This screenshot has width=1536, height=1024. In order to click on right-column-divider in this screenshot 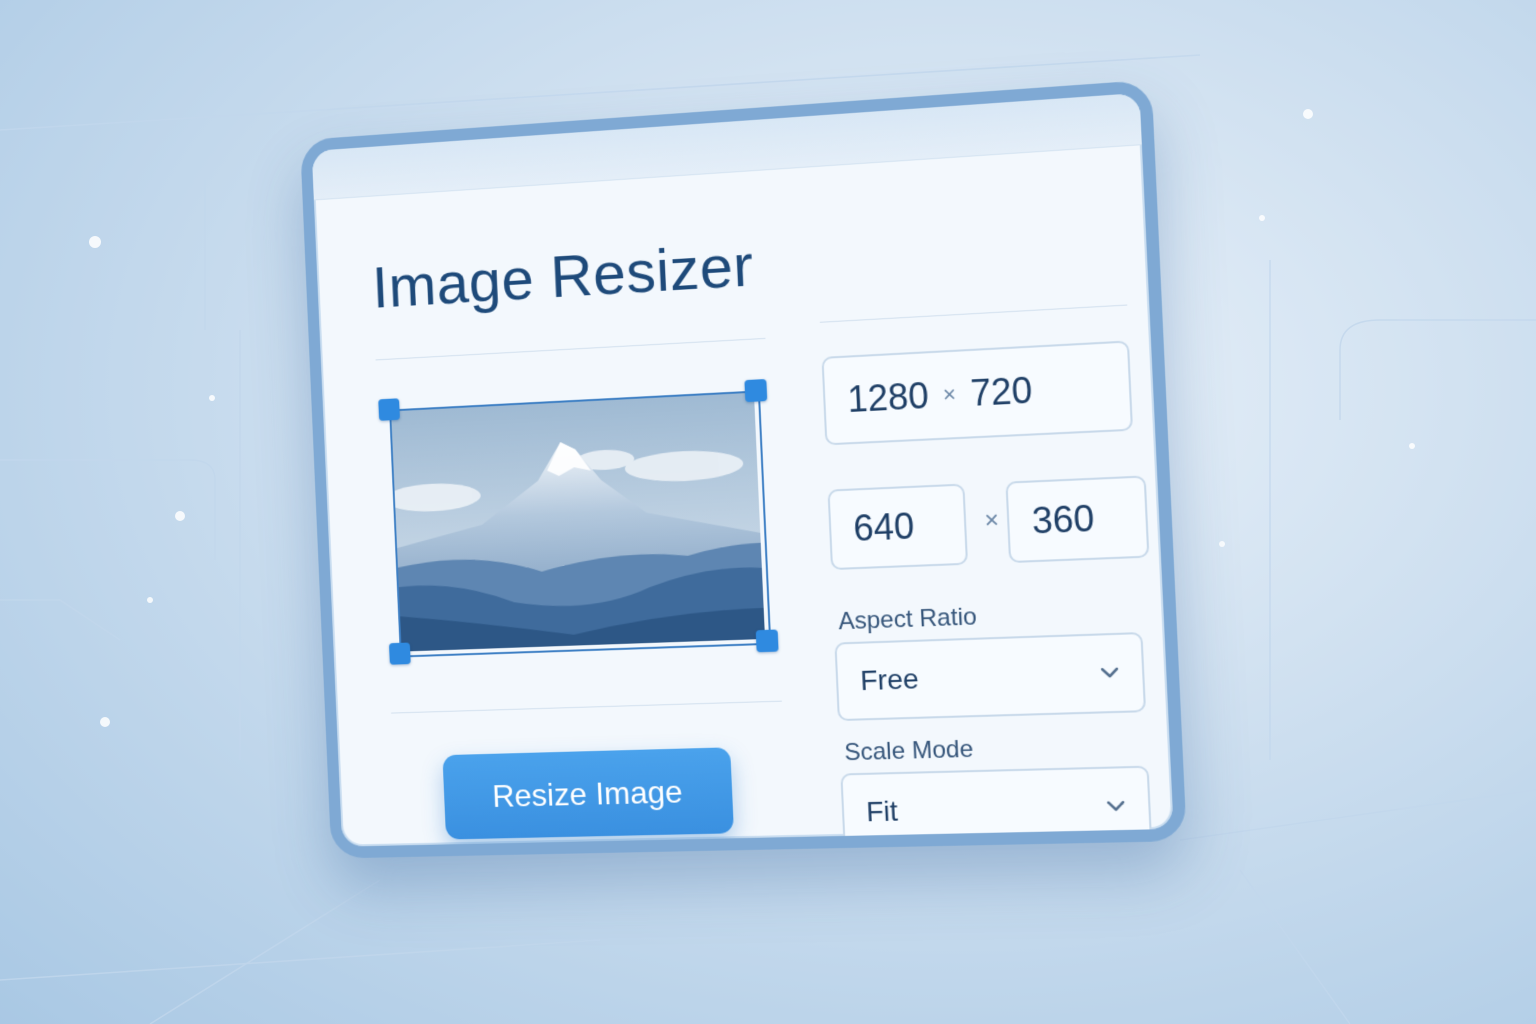, I will do `click(1168, 704)`.